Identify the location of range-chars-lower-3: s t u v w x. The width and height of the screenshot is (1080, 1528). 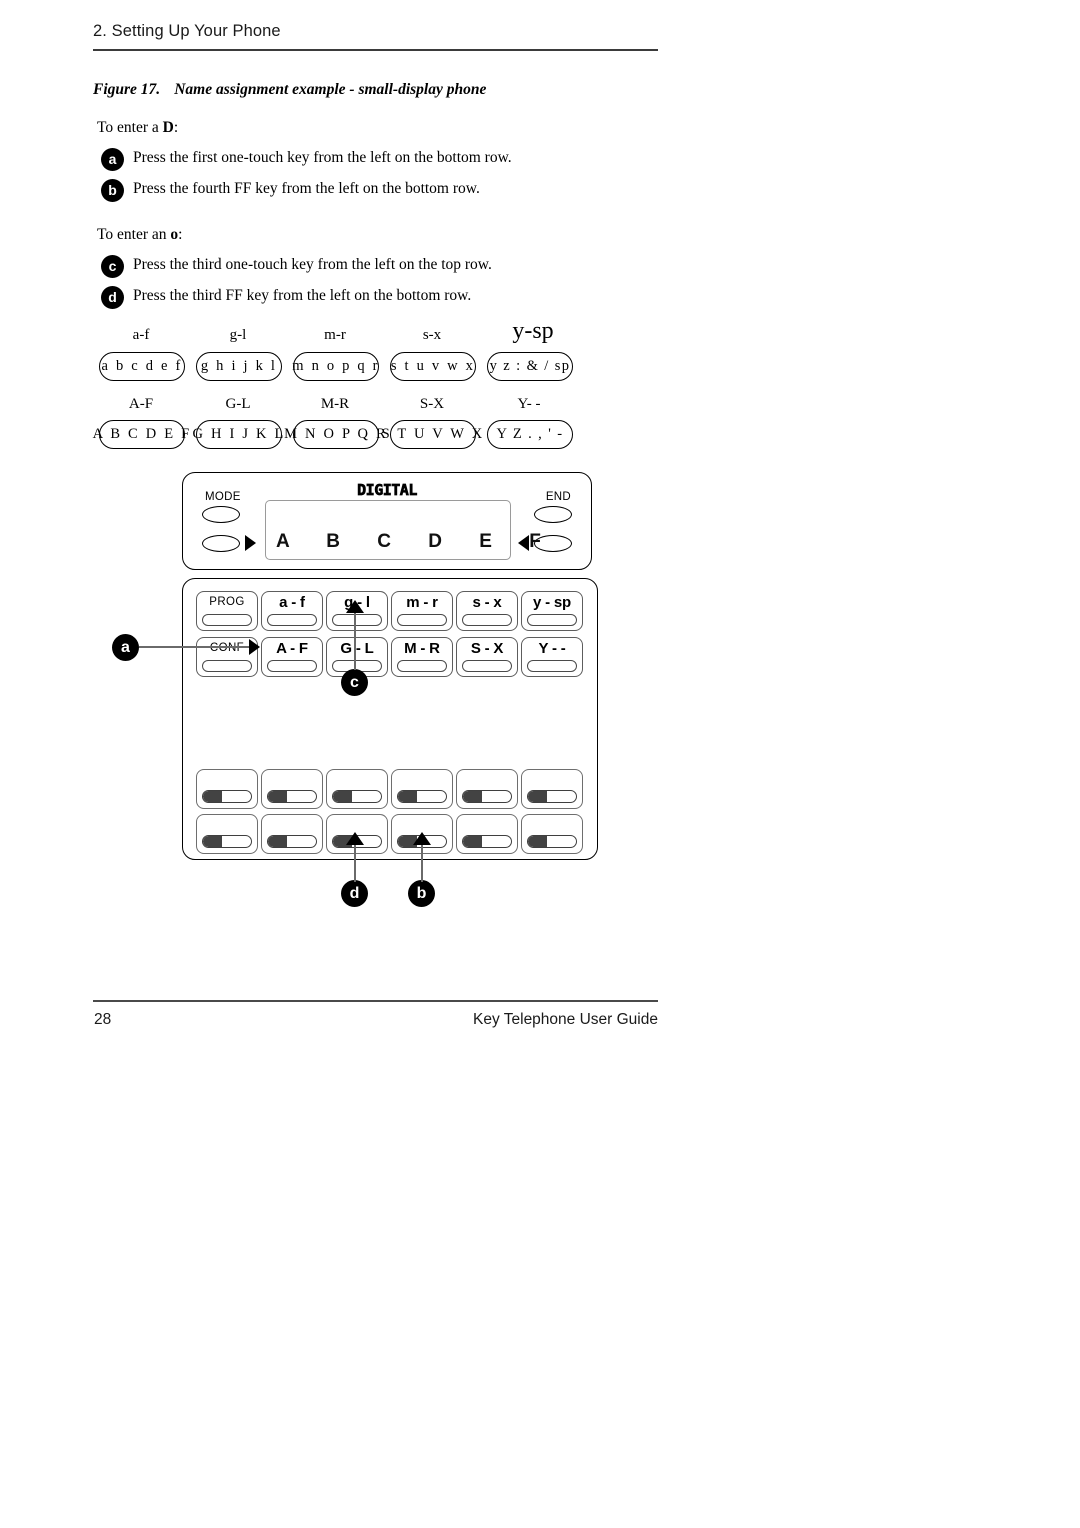
(433, 366).